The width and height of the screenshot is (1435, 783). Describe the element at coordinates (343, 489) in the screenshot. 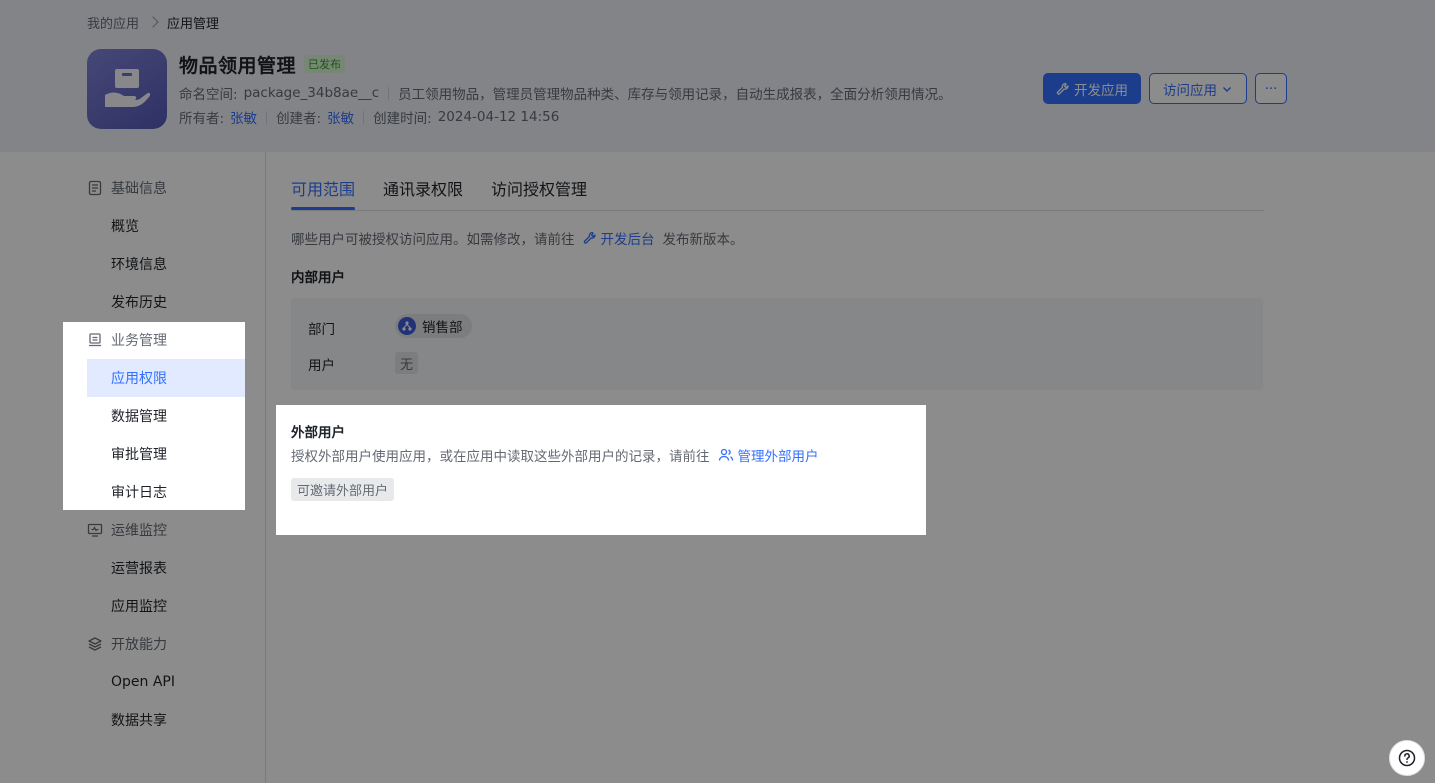

I see `invite-external-users-tag: 可邀请外部用户` at that location.